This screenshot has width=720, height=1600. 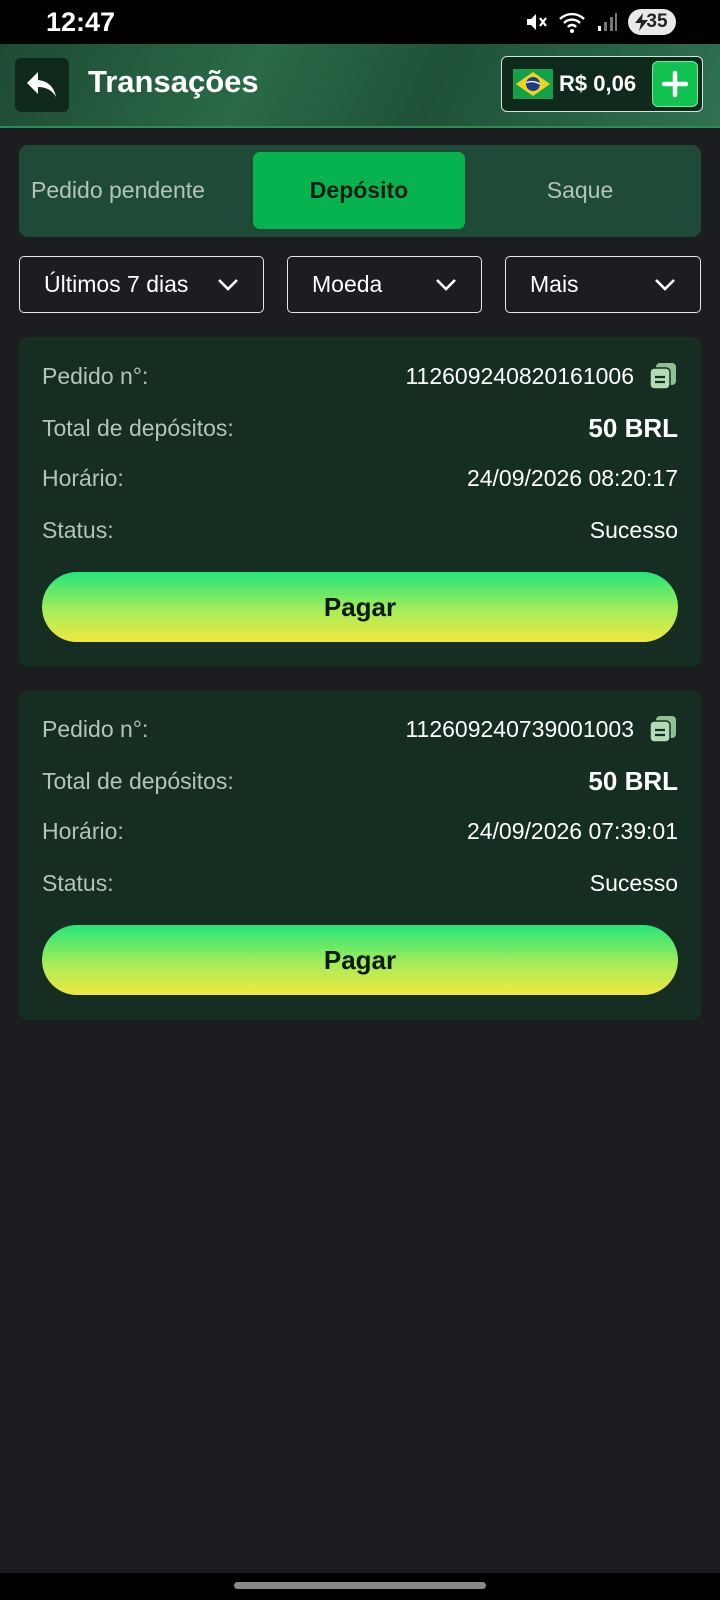 What do you see at coordinates (580, 190) in the screenshot?
I see `tab-withdraw: Saque` at bounding box center [580, 190].